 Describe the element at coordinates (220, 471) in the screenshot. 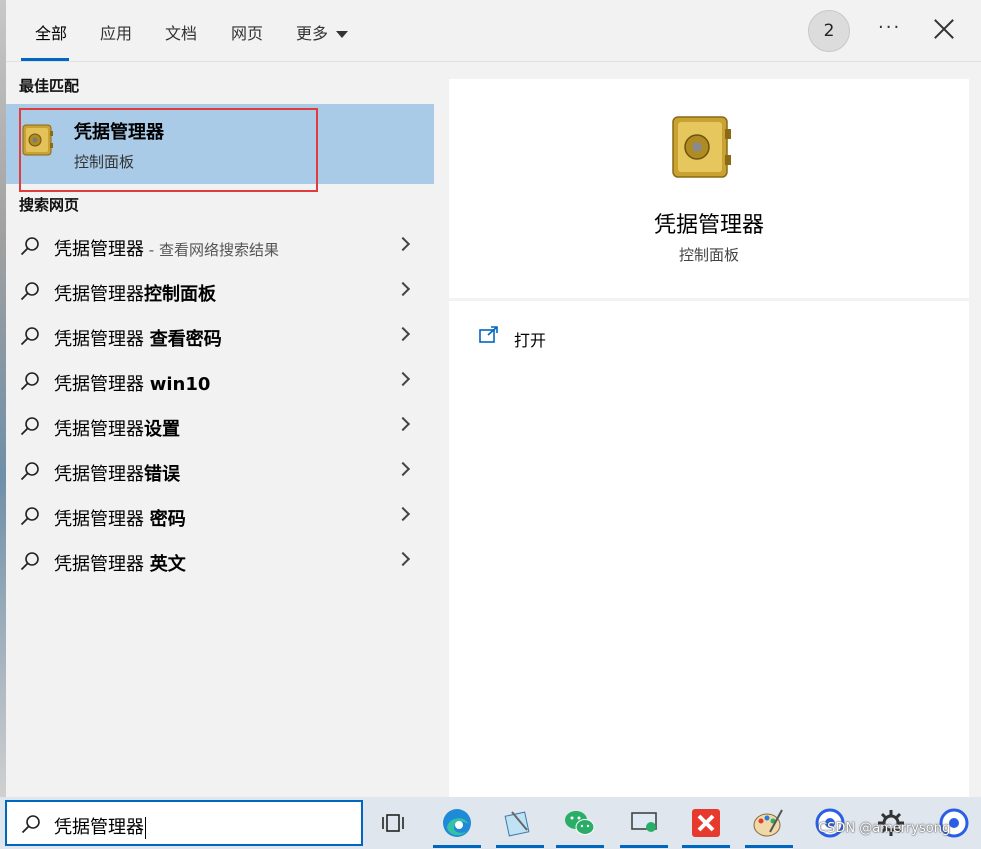

I see `web-result-item: 凭据管理器错误` at that location.